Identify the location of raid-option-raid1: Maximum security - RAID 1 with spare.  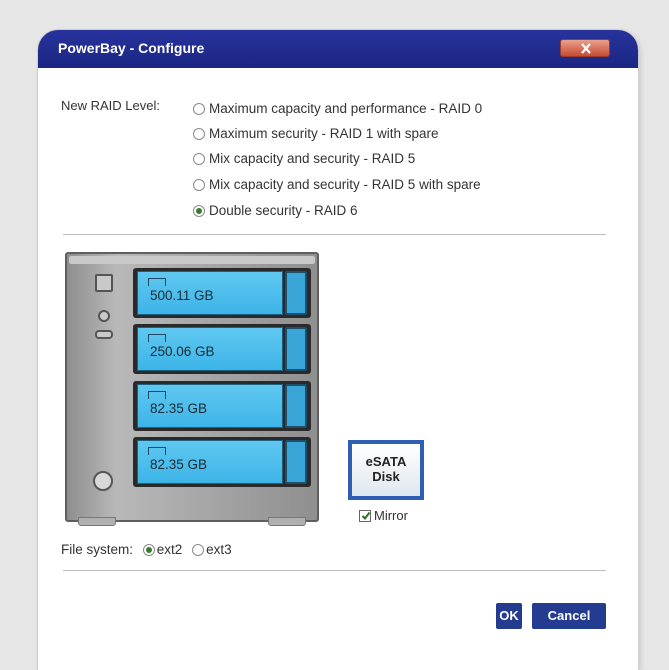
(316, 134).